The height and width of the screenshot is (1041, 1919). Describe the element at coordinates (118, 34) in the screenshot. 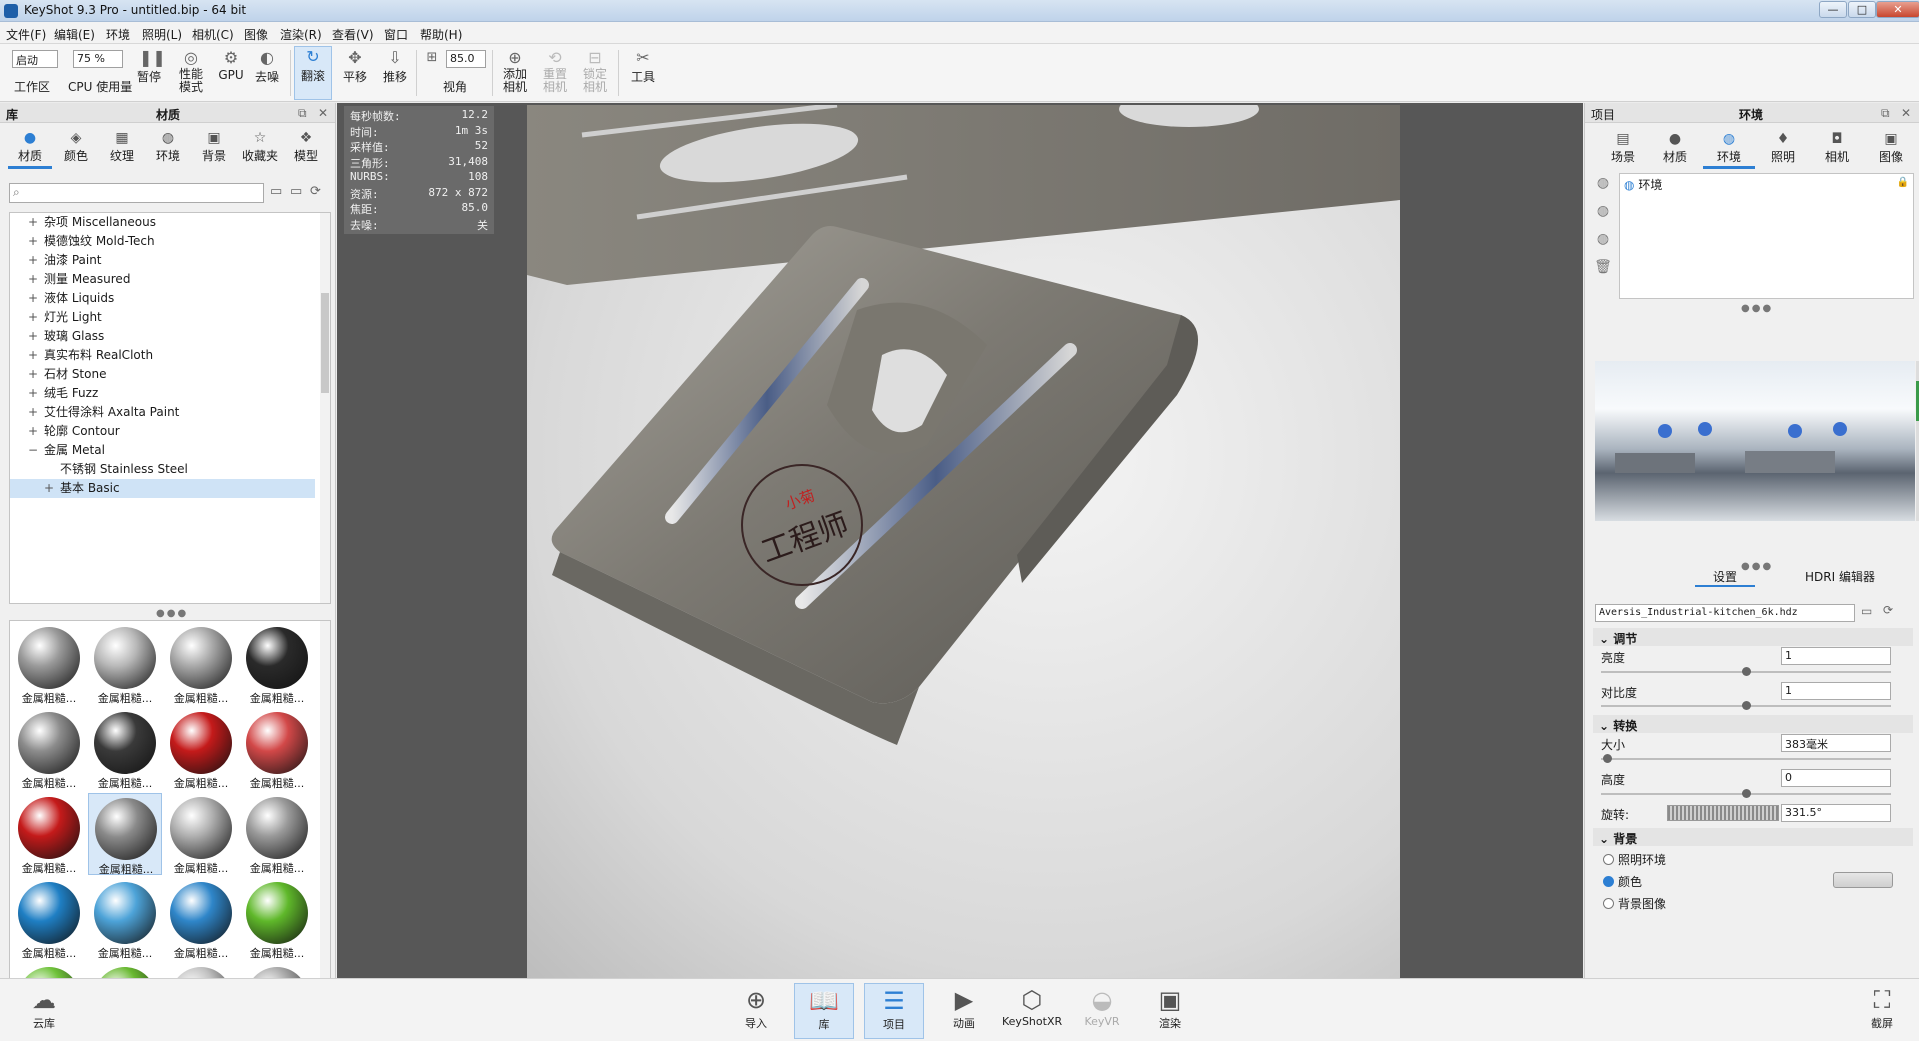

I see `menu-environment: 环境` at that location.